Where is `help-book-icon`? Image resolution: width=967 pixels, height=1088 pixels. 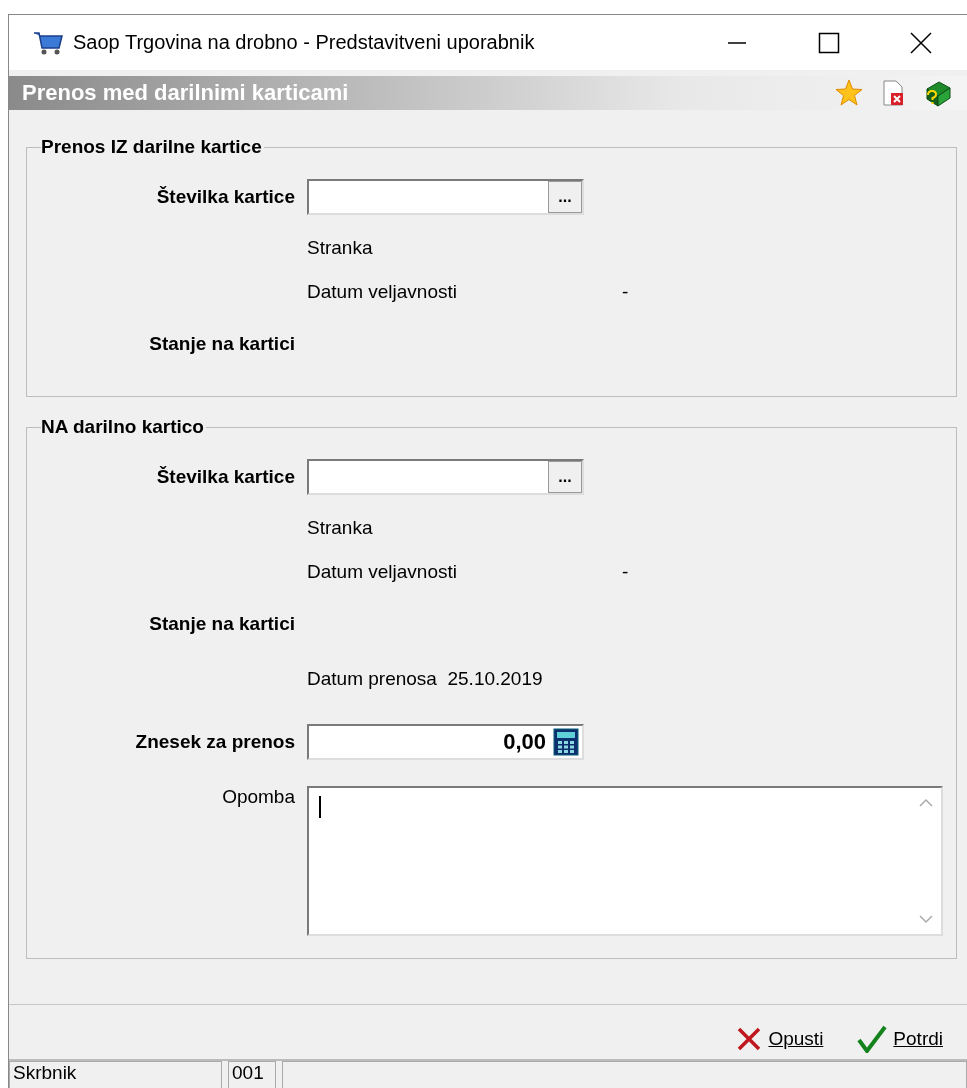 help-book-icon is located at coordinates (937, 93).